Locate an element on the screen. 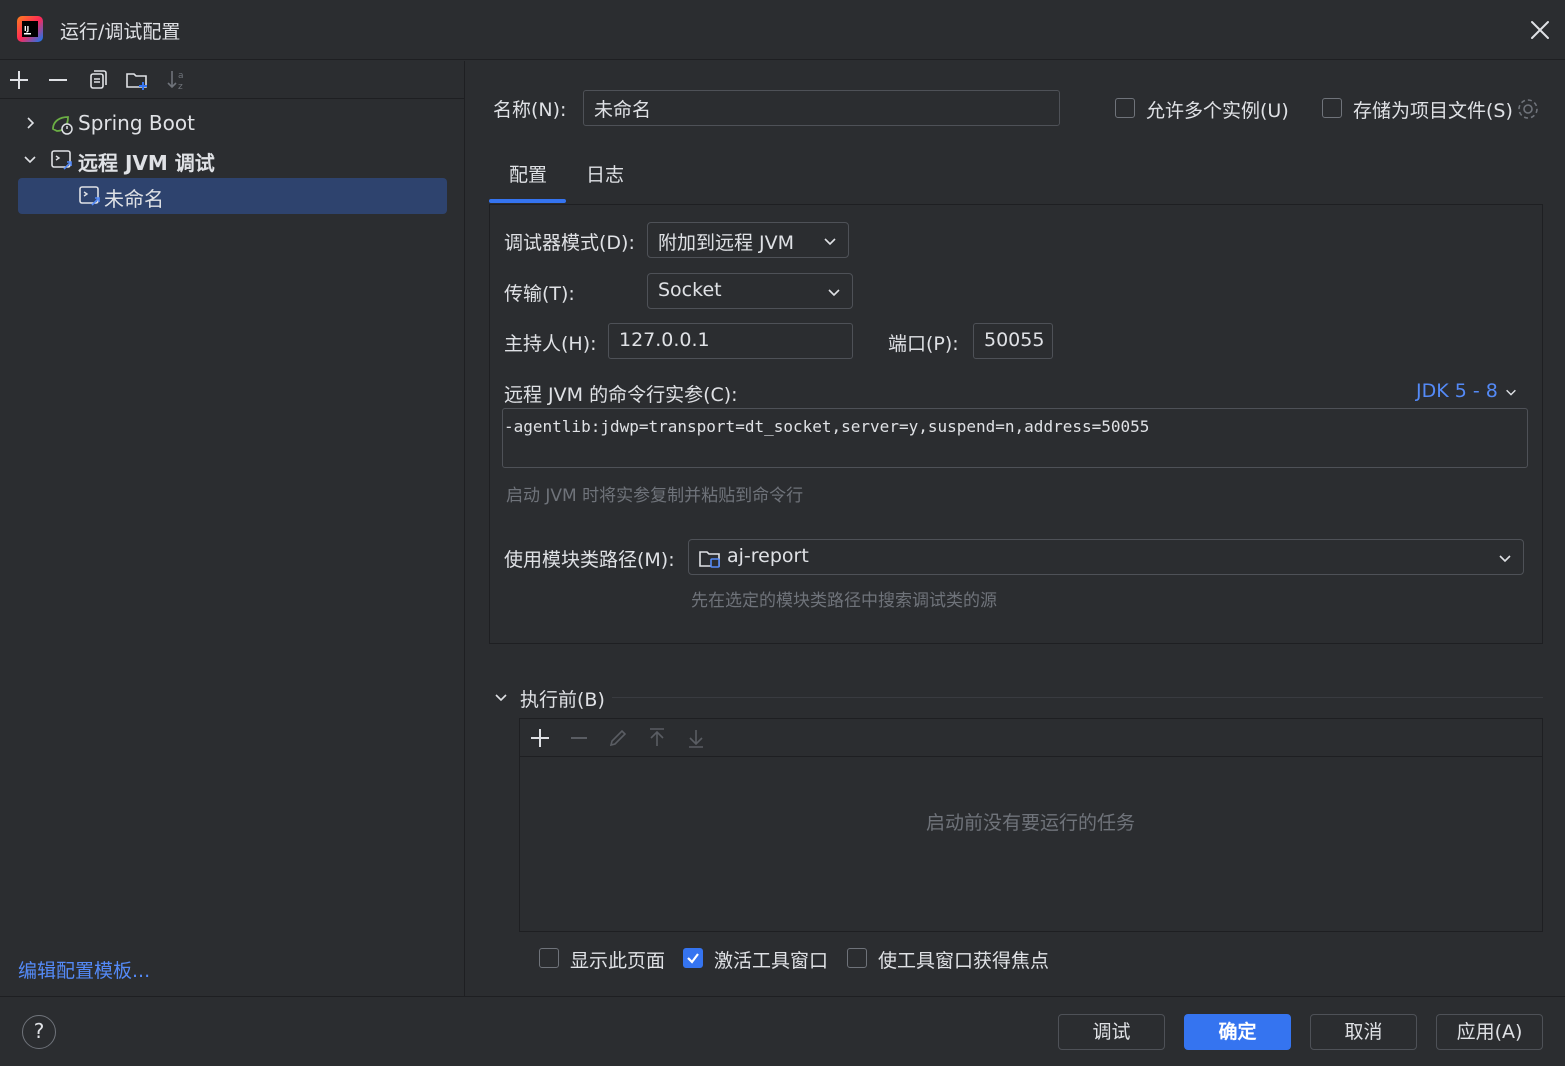  divider is located at coordinates (1077, 697).